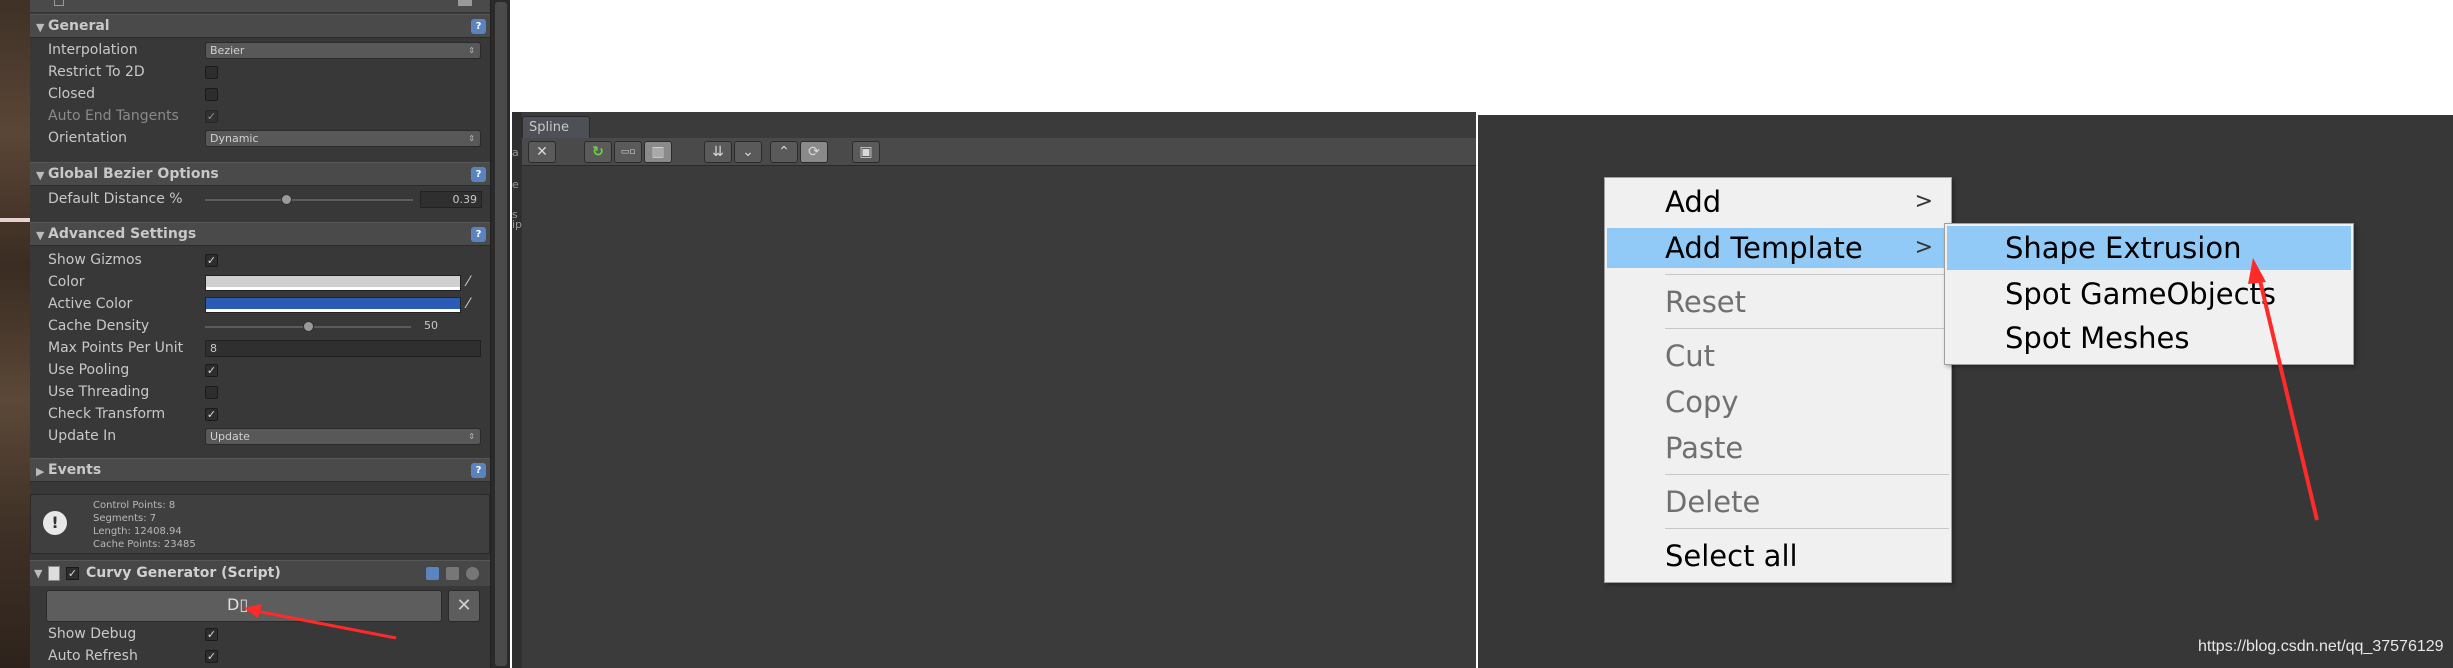  I want to click on tab-spline: Spline, so click(556, 127).